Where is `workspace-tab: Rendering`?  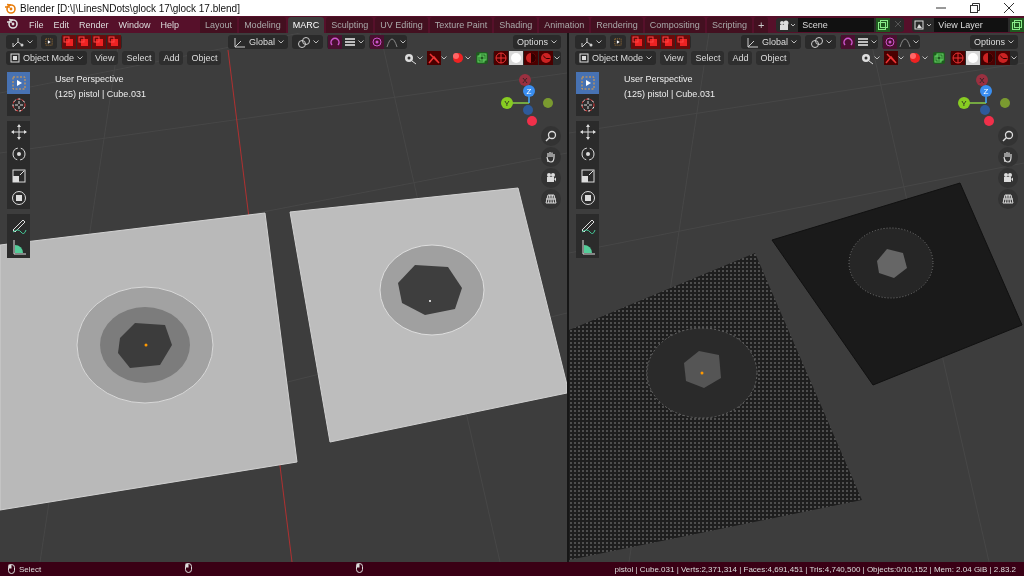
workspace-tab: Rendering is located at coordinates (617, 25).